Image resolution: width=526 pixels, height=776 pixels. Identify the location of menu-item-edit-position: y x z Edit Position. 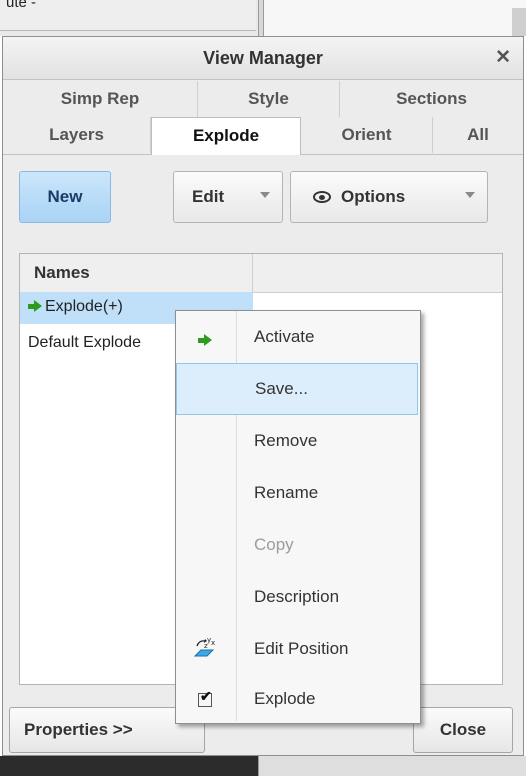
(297, 649).